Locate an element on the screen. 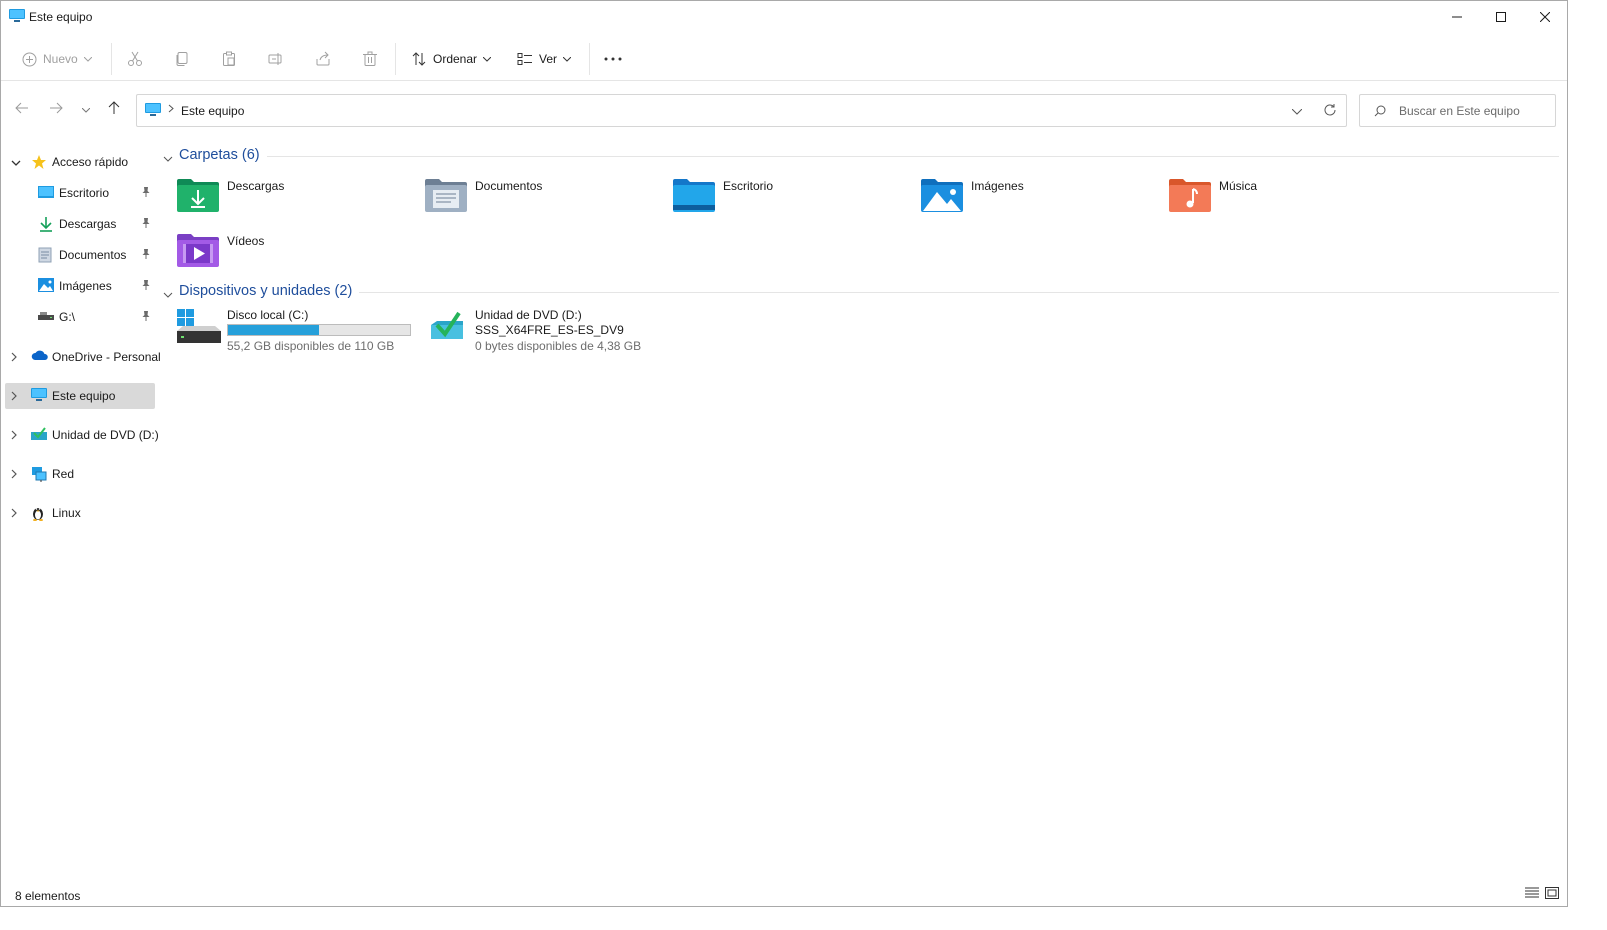 This screenshot has height=930, width=1607. drive-free-space: 0 bytes disponibles de 4,38 GB is located at coordinates (558, 346).